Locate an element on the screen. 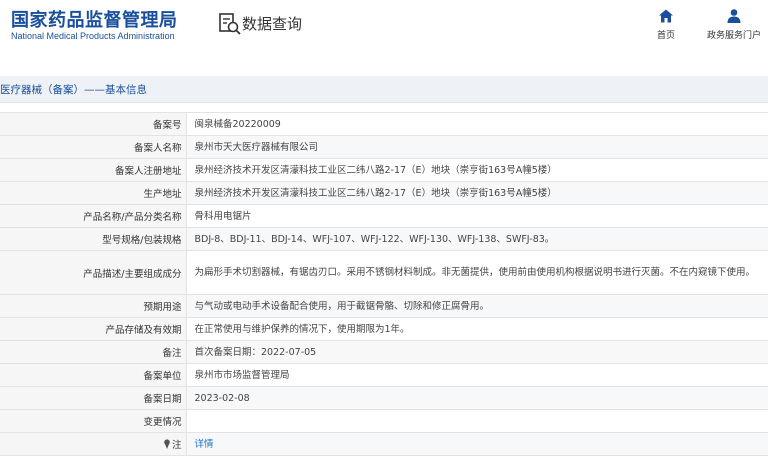 The height and width of the screenshot is (473, 768). table-row: 备注 首次备案日期：2022-07-05 is located at coordinates (384, 352).